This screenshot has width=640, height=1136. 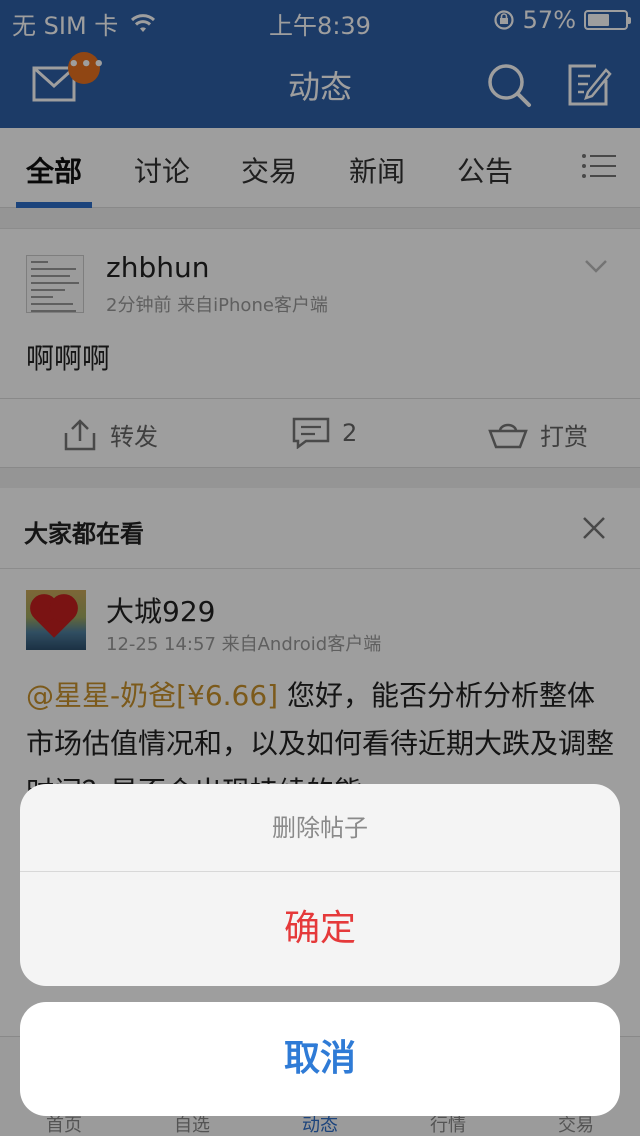 I want to click on action-sheet-title: 删除帖子, so click(x=320, y=828).